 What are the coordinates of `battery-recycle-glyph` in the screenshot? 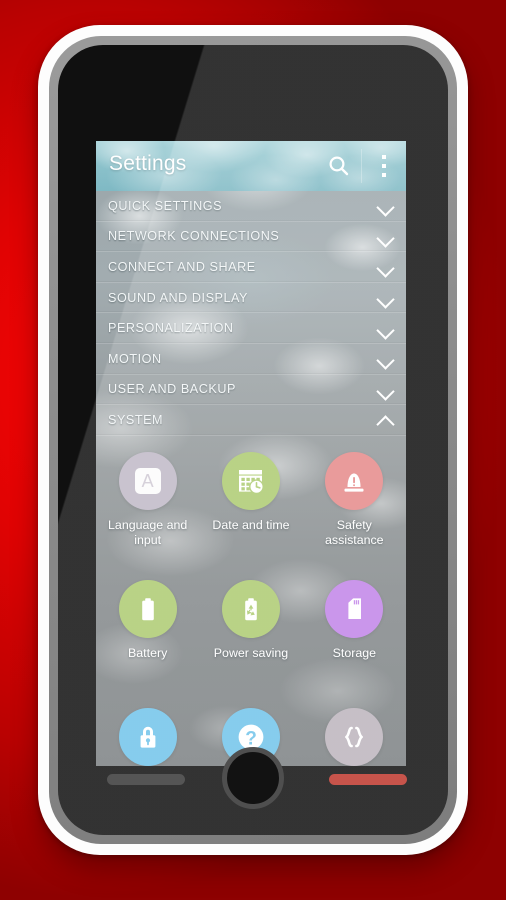 It's located at (251, 608).